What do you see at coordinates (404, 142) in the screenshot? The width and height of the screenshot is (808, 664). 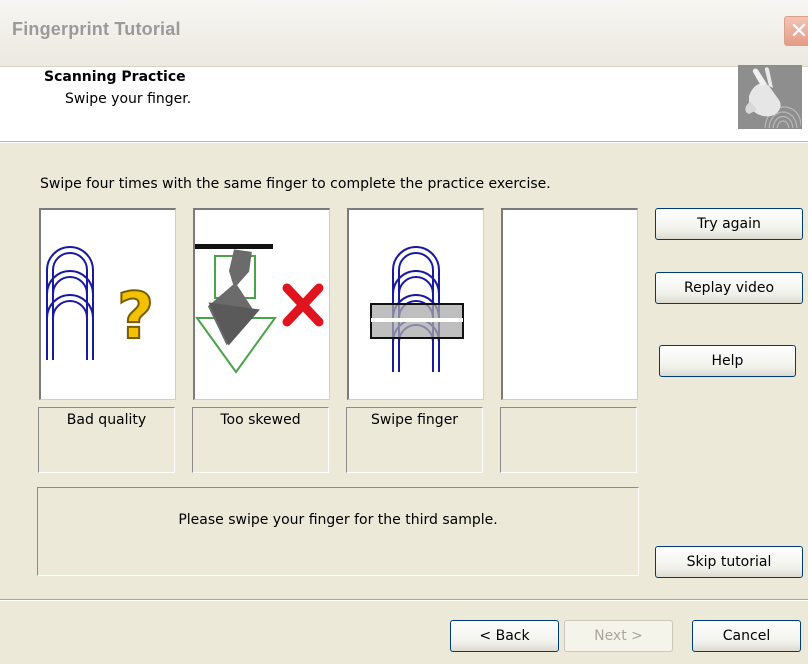 I see `header-separator` at bounding box center [404, 142].